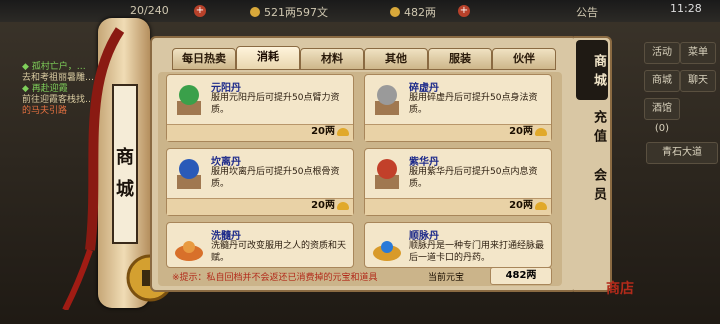 The width and height of the screenshot is (720, 324). I want to click on tab-daily-hot: 每日热卖, so click(204, 59).